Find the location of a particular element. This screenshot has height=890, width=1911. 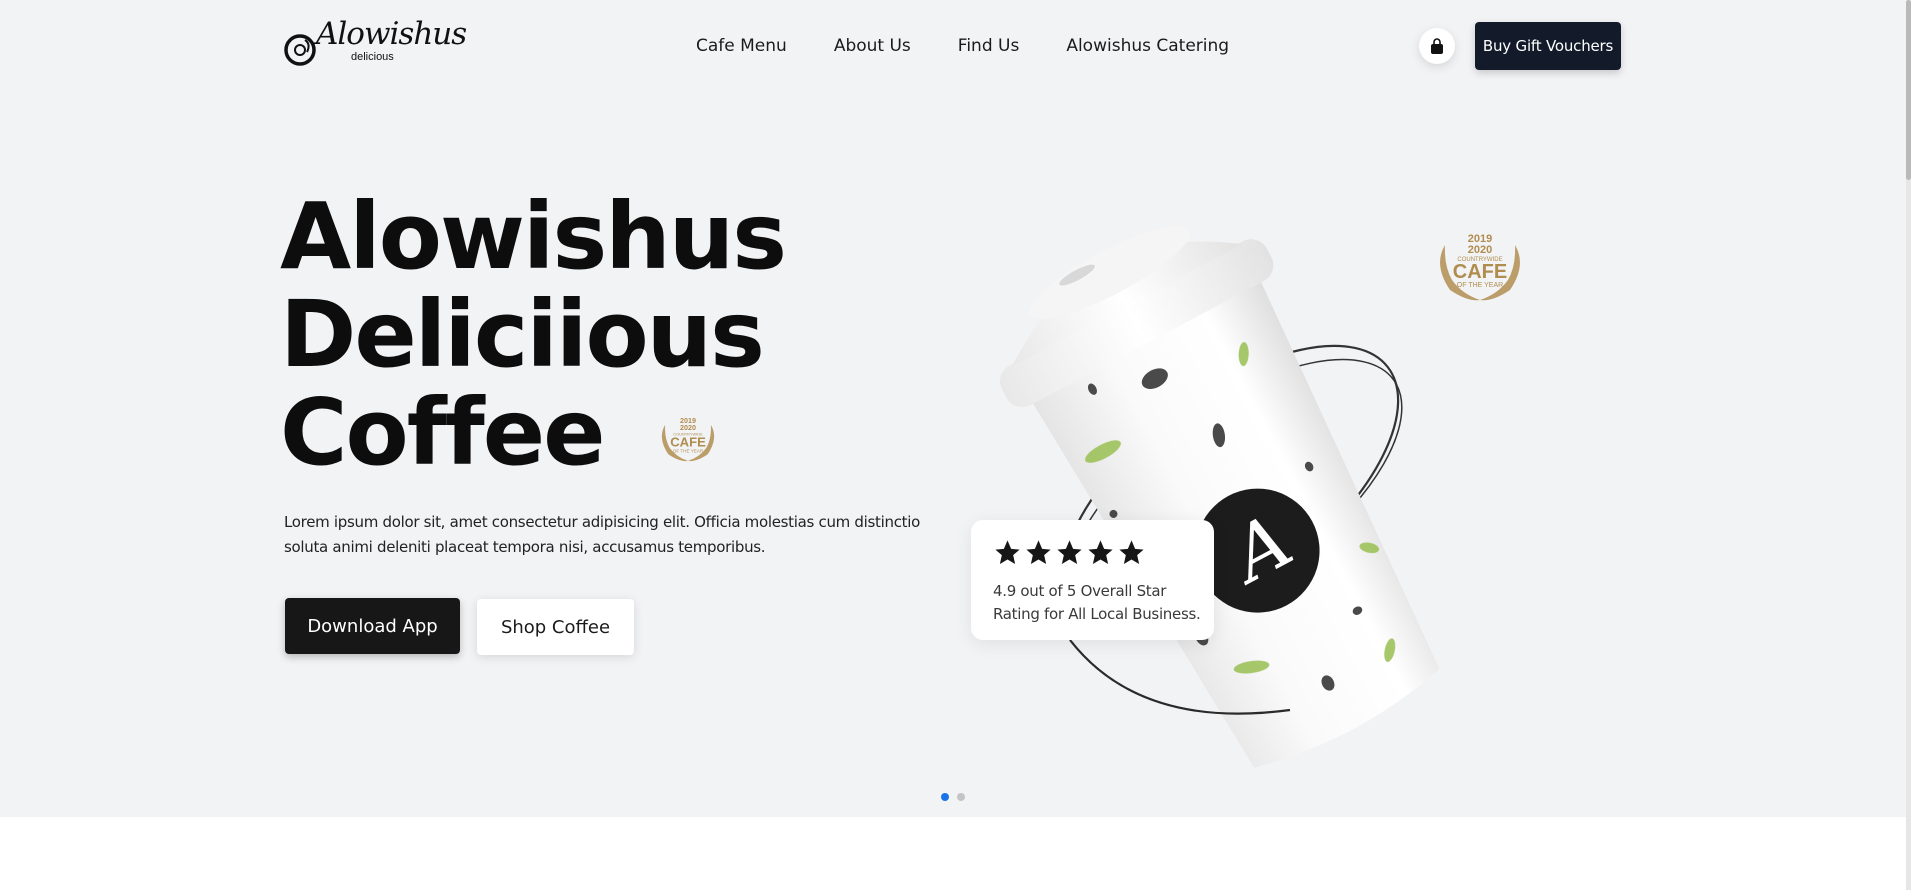

nav-item-find-us: Find Us is located at coordinates (989, 46).